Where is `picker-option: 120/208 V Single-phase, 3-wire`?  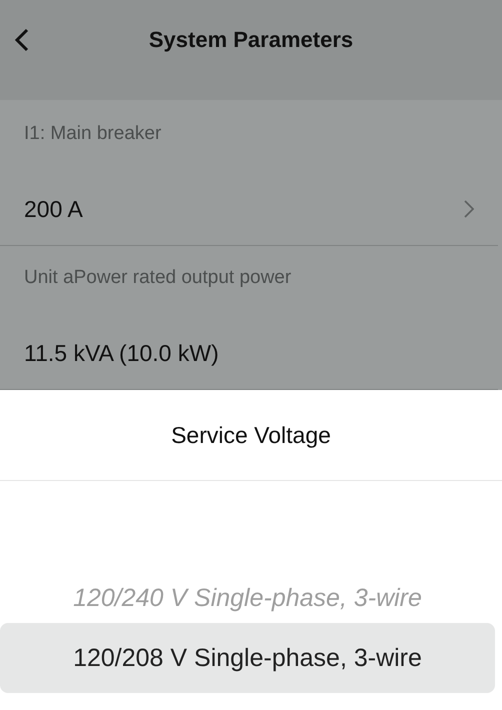 picker-option: 120/208 V Single-phase, 3-wire is located at coordinates (247, 658).